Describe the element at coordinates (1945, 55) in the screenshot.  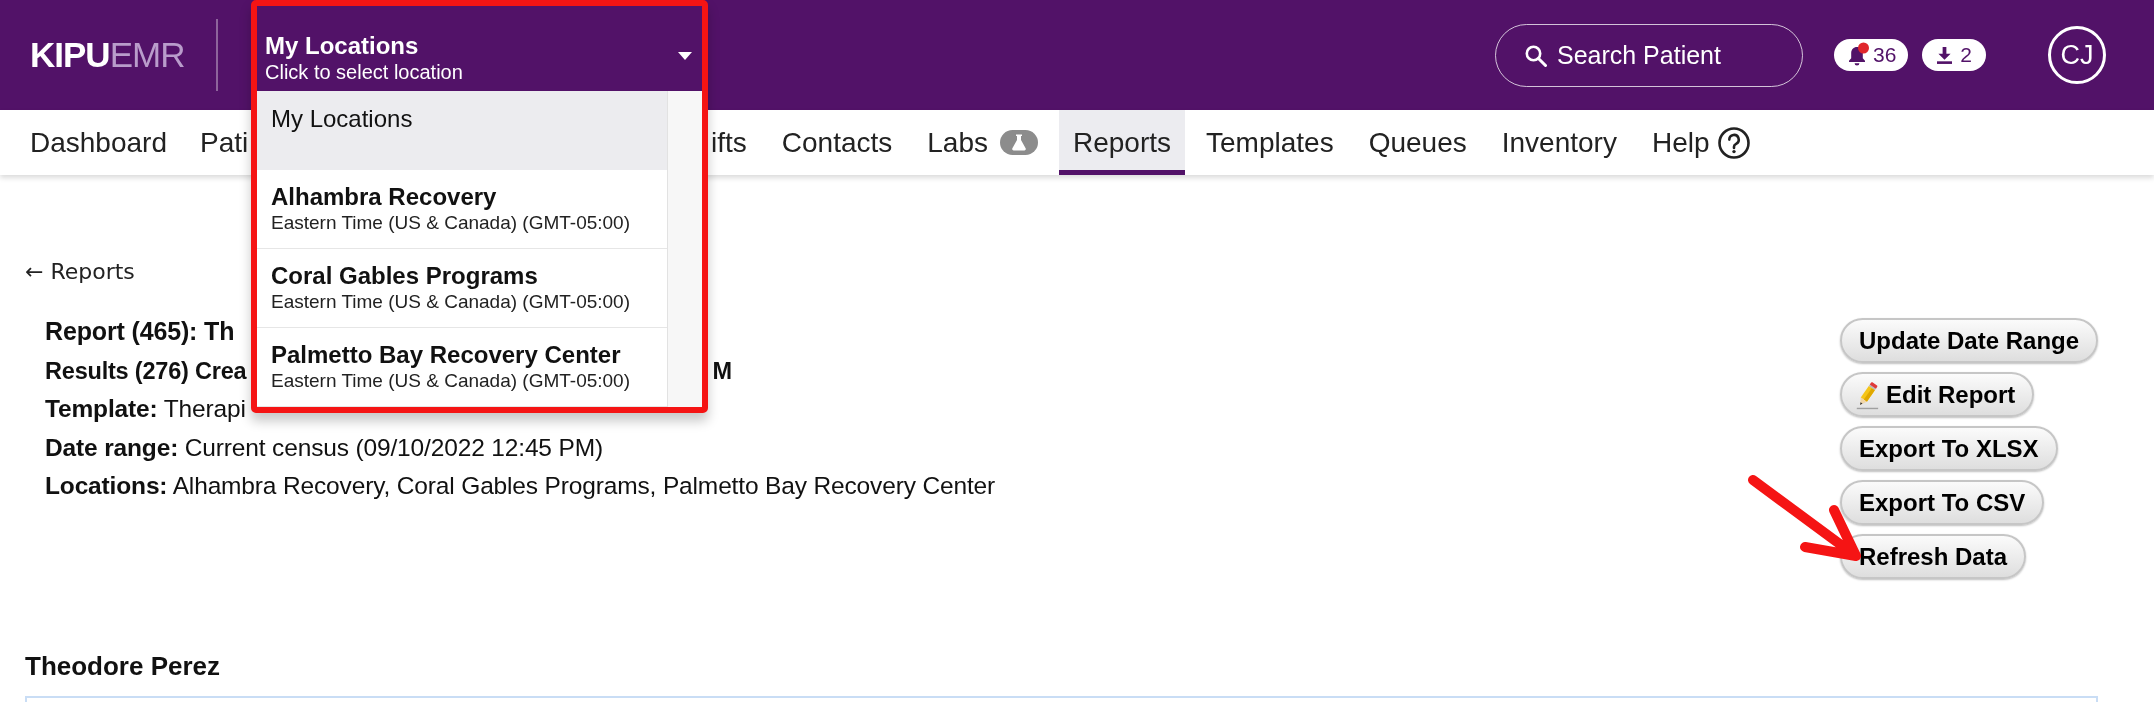
I see `download-icon` at that location.